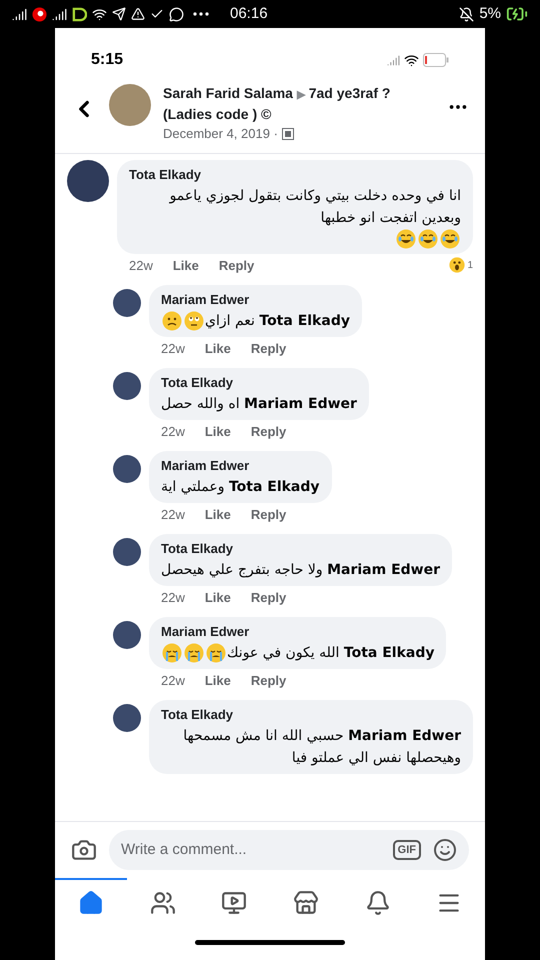 The image size is (540, 960). Describe the element at coordinates (490, 14) in the screenshot. I see `battery-percent: 5%` at that location.